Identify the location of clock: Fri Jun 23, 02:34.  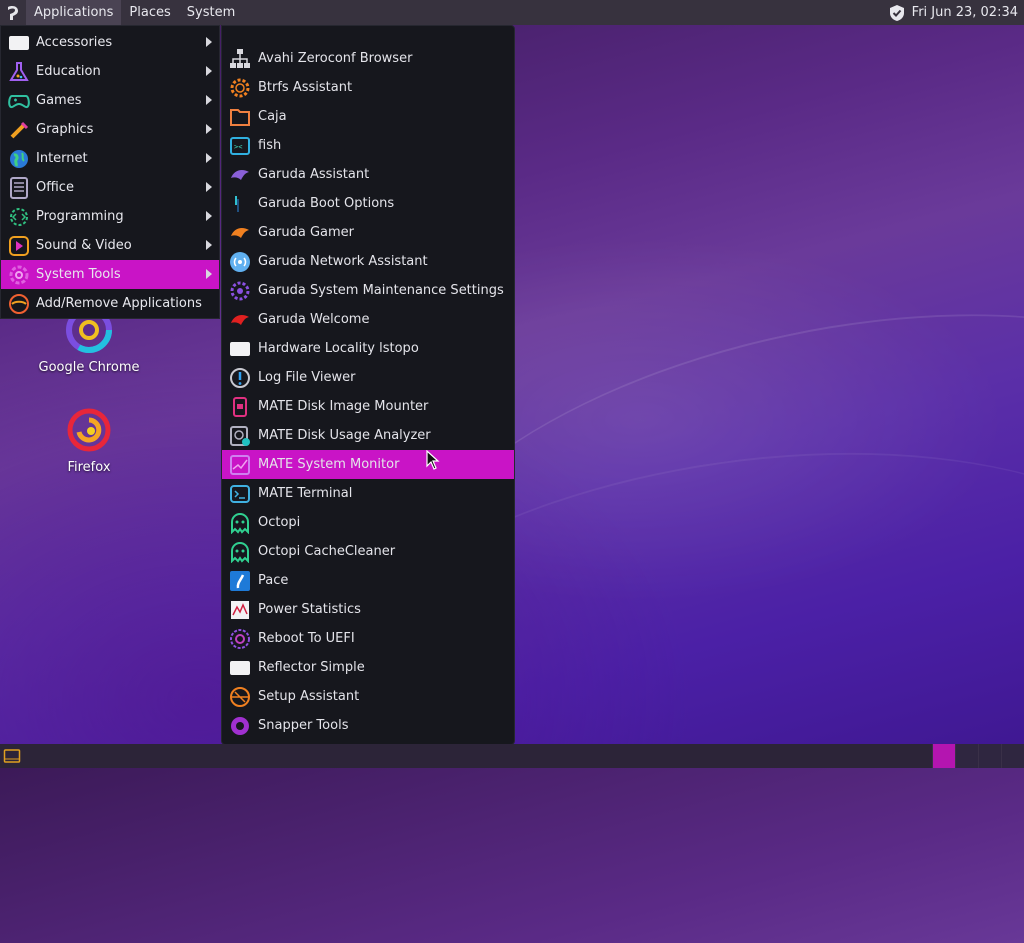
(966, 12).